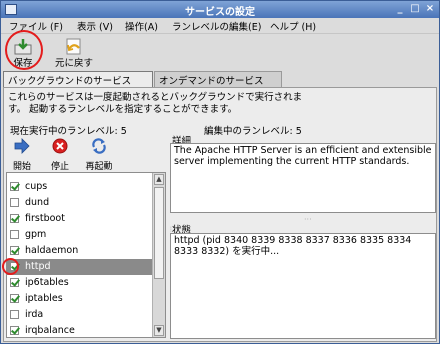  I want to click on scroll-thumb, so click(159, 233).